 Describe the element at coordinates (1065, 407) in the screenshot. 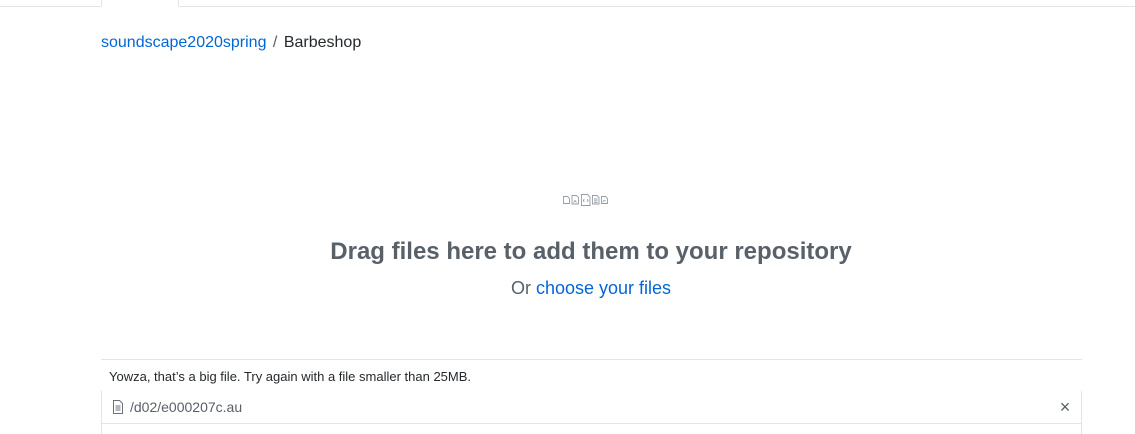

I see `remove-file-button: ×` at that location.